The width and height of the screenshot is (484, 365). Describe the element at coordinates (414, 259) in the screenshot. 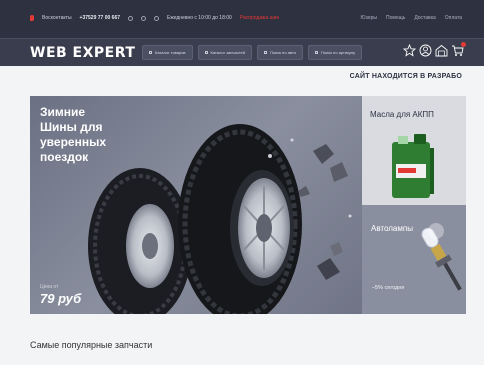

I see `promo-bulbs-card: Автолампы –5% сегодня` at that location.